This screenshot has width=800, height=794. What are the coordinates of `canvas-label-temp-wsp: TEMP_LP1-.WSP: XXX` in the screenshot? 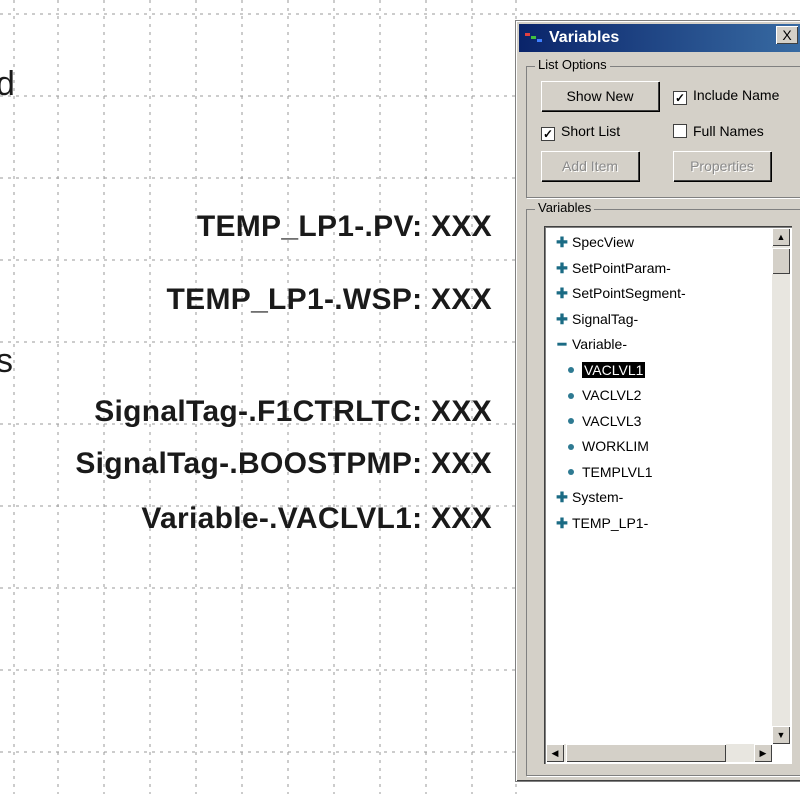 It's located at (329, 300).